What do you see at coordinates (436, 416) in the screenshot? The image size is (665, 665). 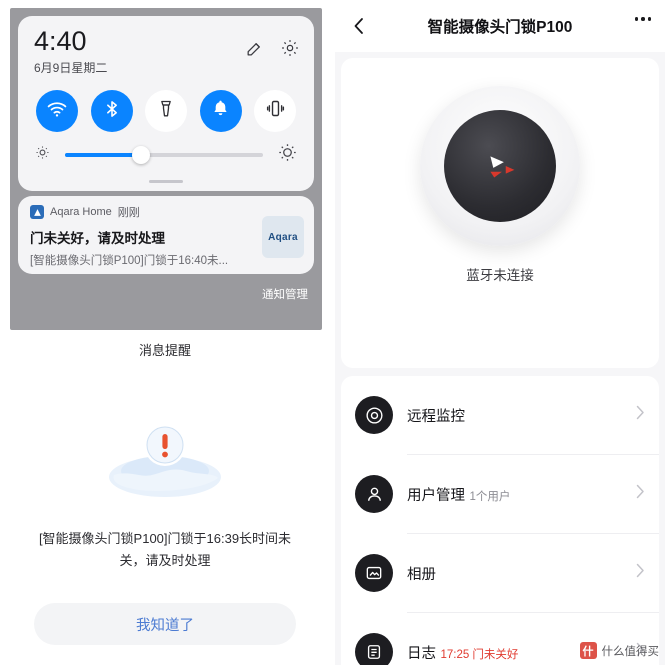 I see `list-item-title: 远程监控` at bounding box center [436, 416].